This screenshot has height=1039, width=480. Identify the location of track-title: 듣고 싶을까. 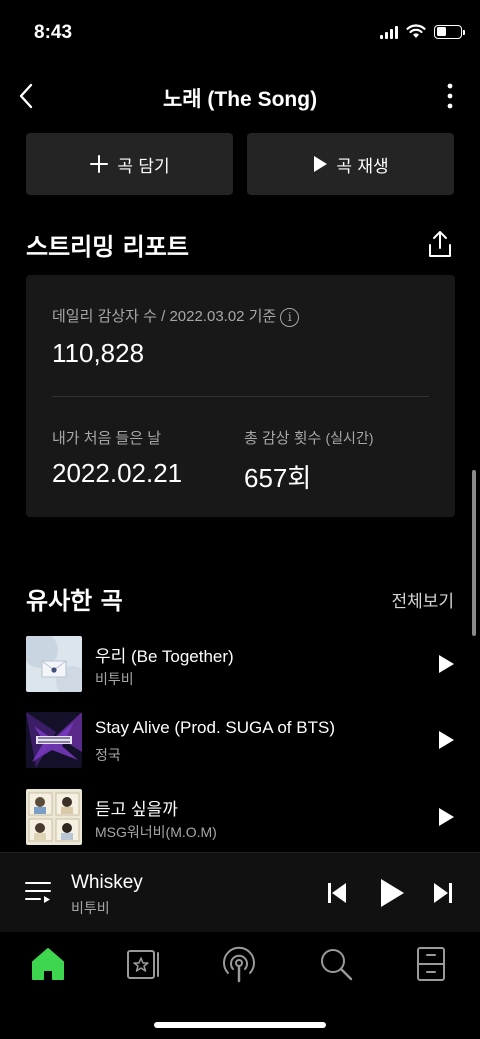
(136, 809).